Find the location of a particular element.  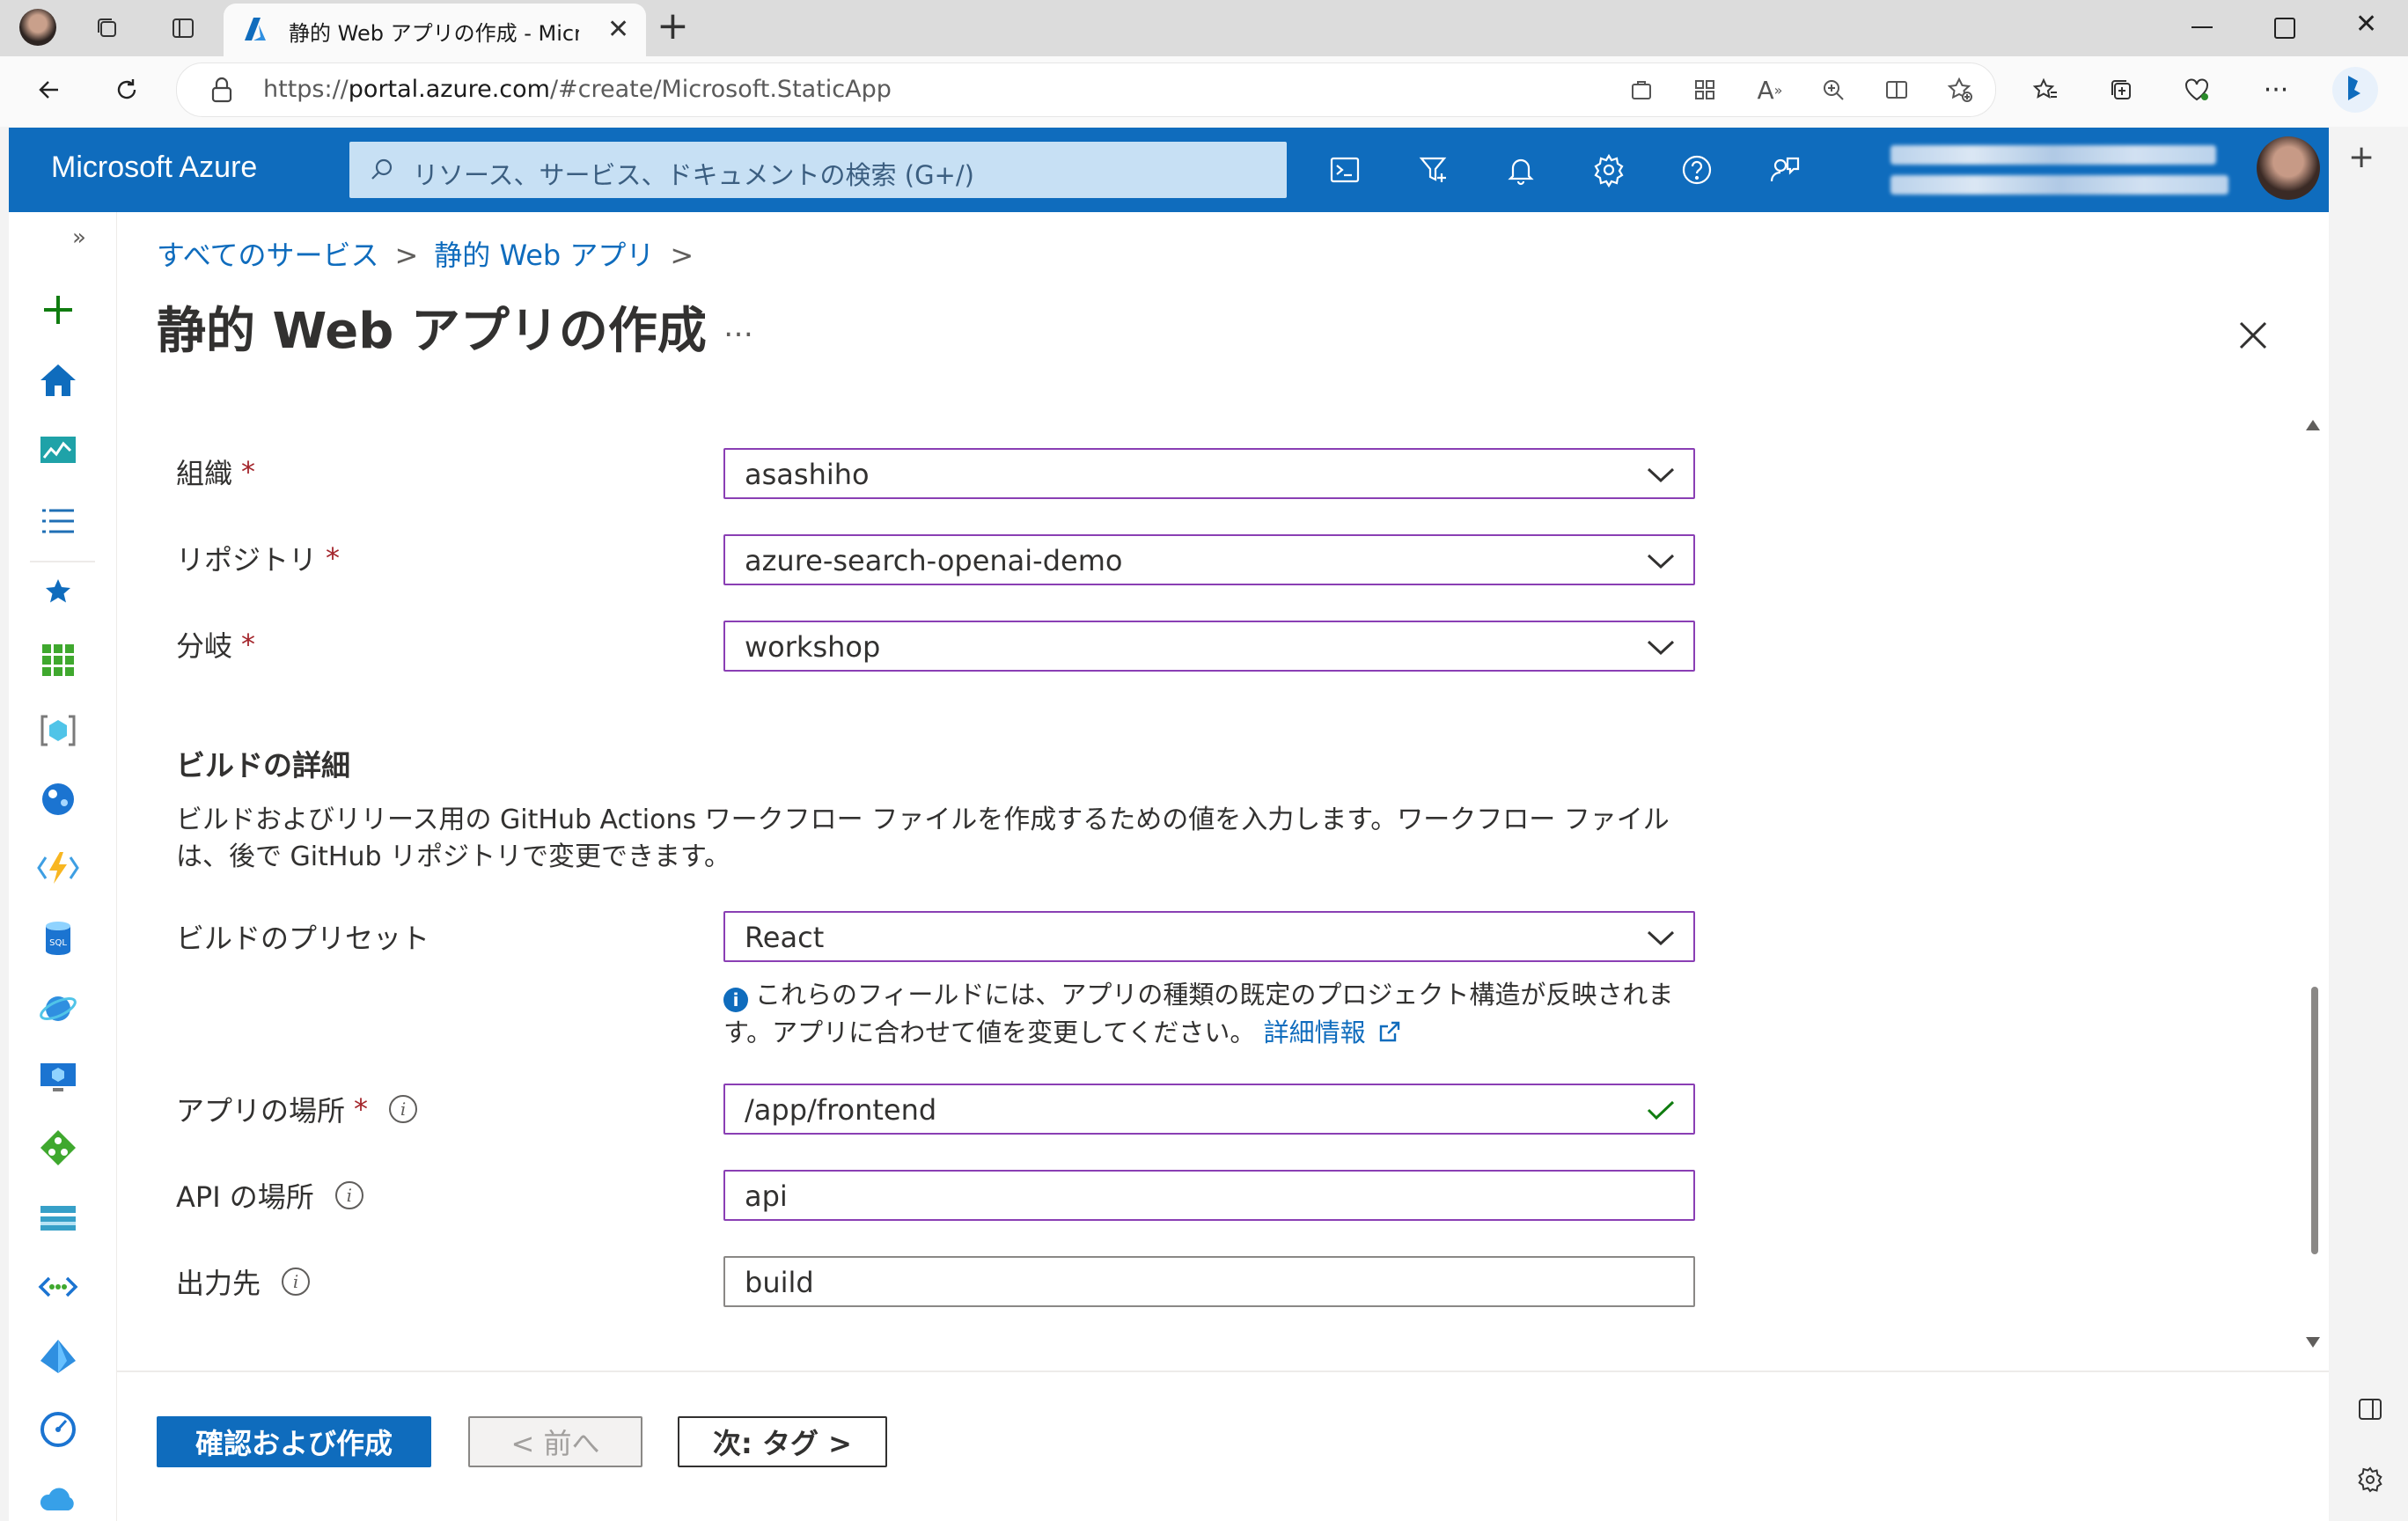

info-badge-icon: i is located at coordinates (735, 1000).